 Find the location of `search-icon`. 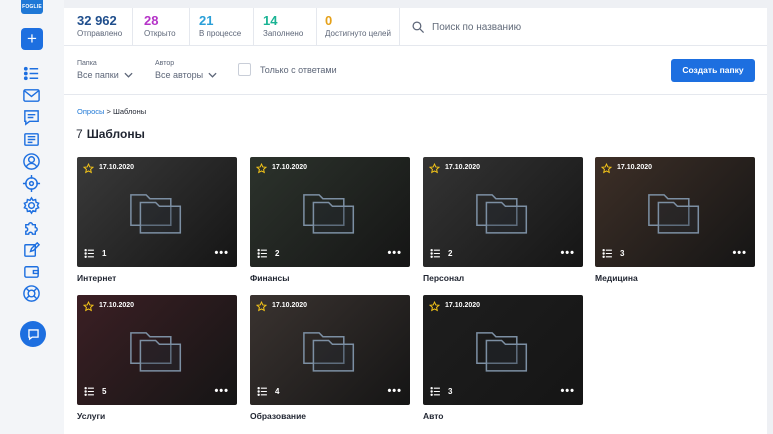

search-icon is located at coordinates (418, 27).